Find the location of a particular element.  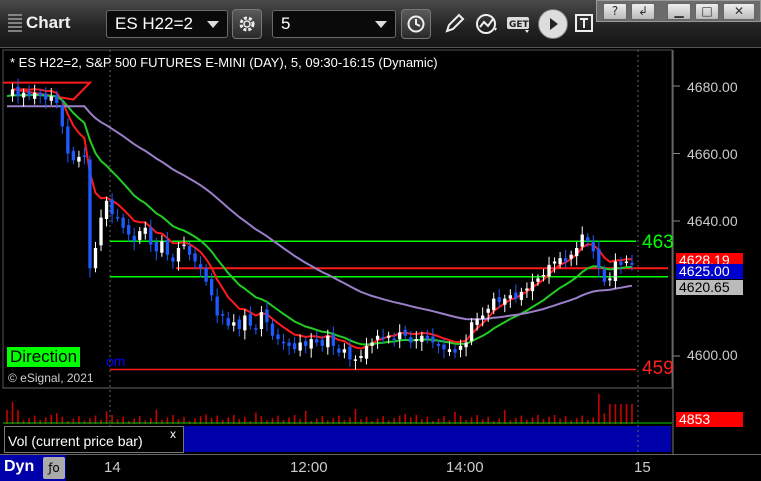

draw-button is located at coordinates (454, 24).